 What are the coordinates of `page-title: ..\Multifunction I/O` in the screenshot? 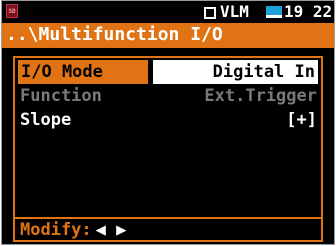 It's located at (114, 34).